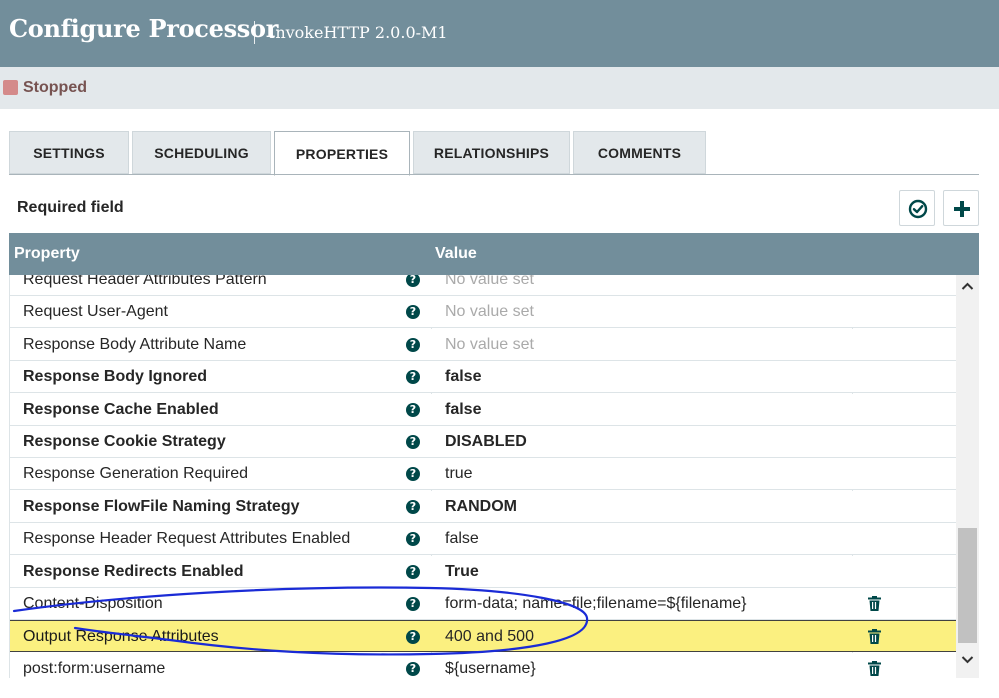  I want to click on property-name: Content-Disposition, so click(93, 603).